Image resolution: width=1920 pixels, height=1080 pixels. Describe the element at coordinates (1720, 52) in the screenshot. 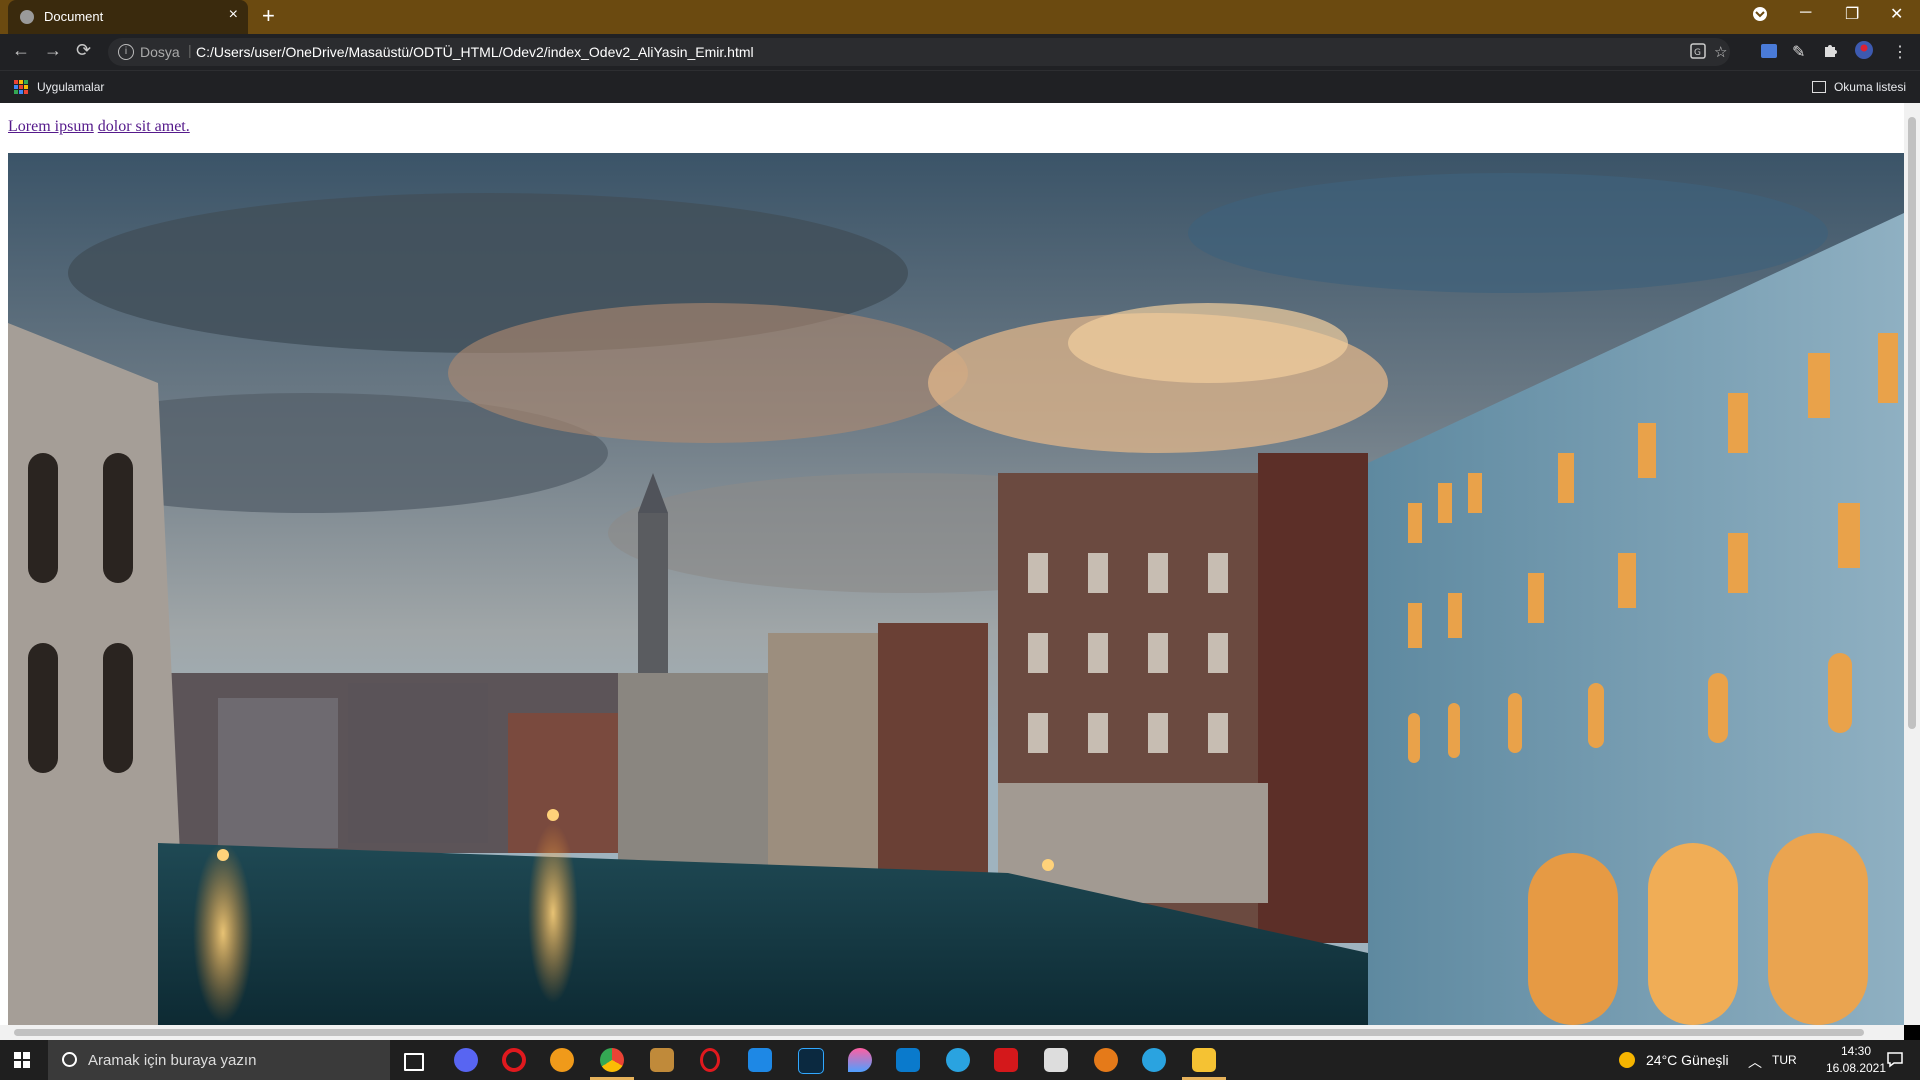

I see `bookmark-star-icon: ☆` at that location.